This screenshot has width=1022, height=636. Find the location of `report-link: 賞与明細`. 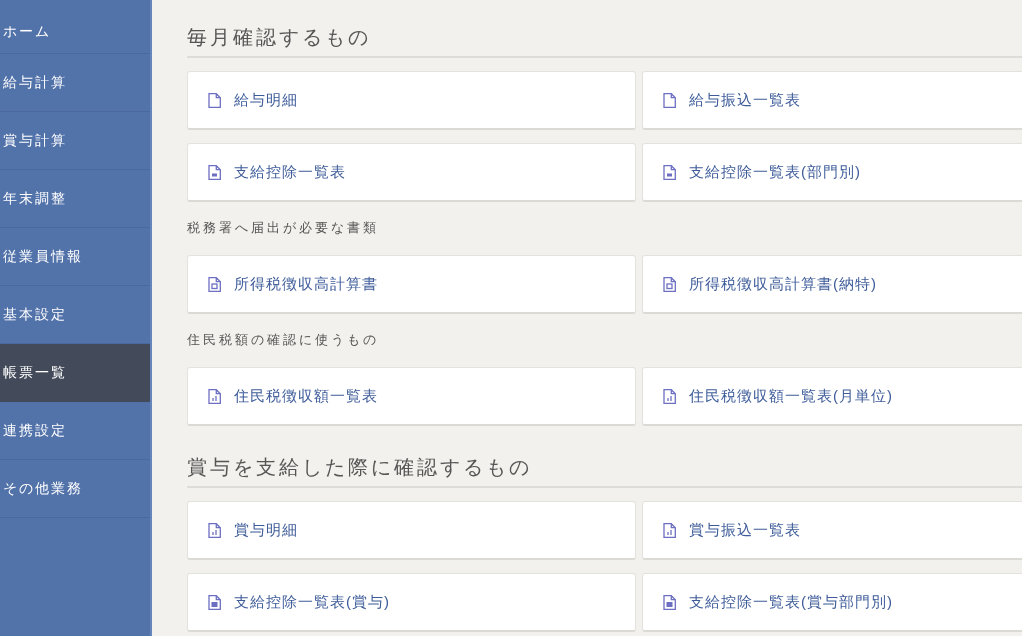

report-link: 賞与明細 is located at coordinates (411, 530).